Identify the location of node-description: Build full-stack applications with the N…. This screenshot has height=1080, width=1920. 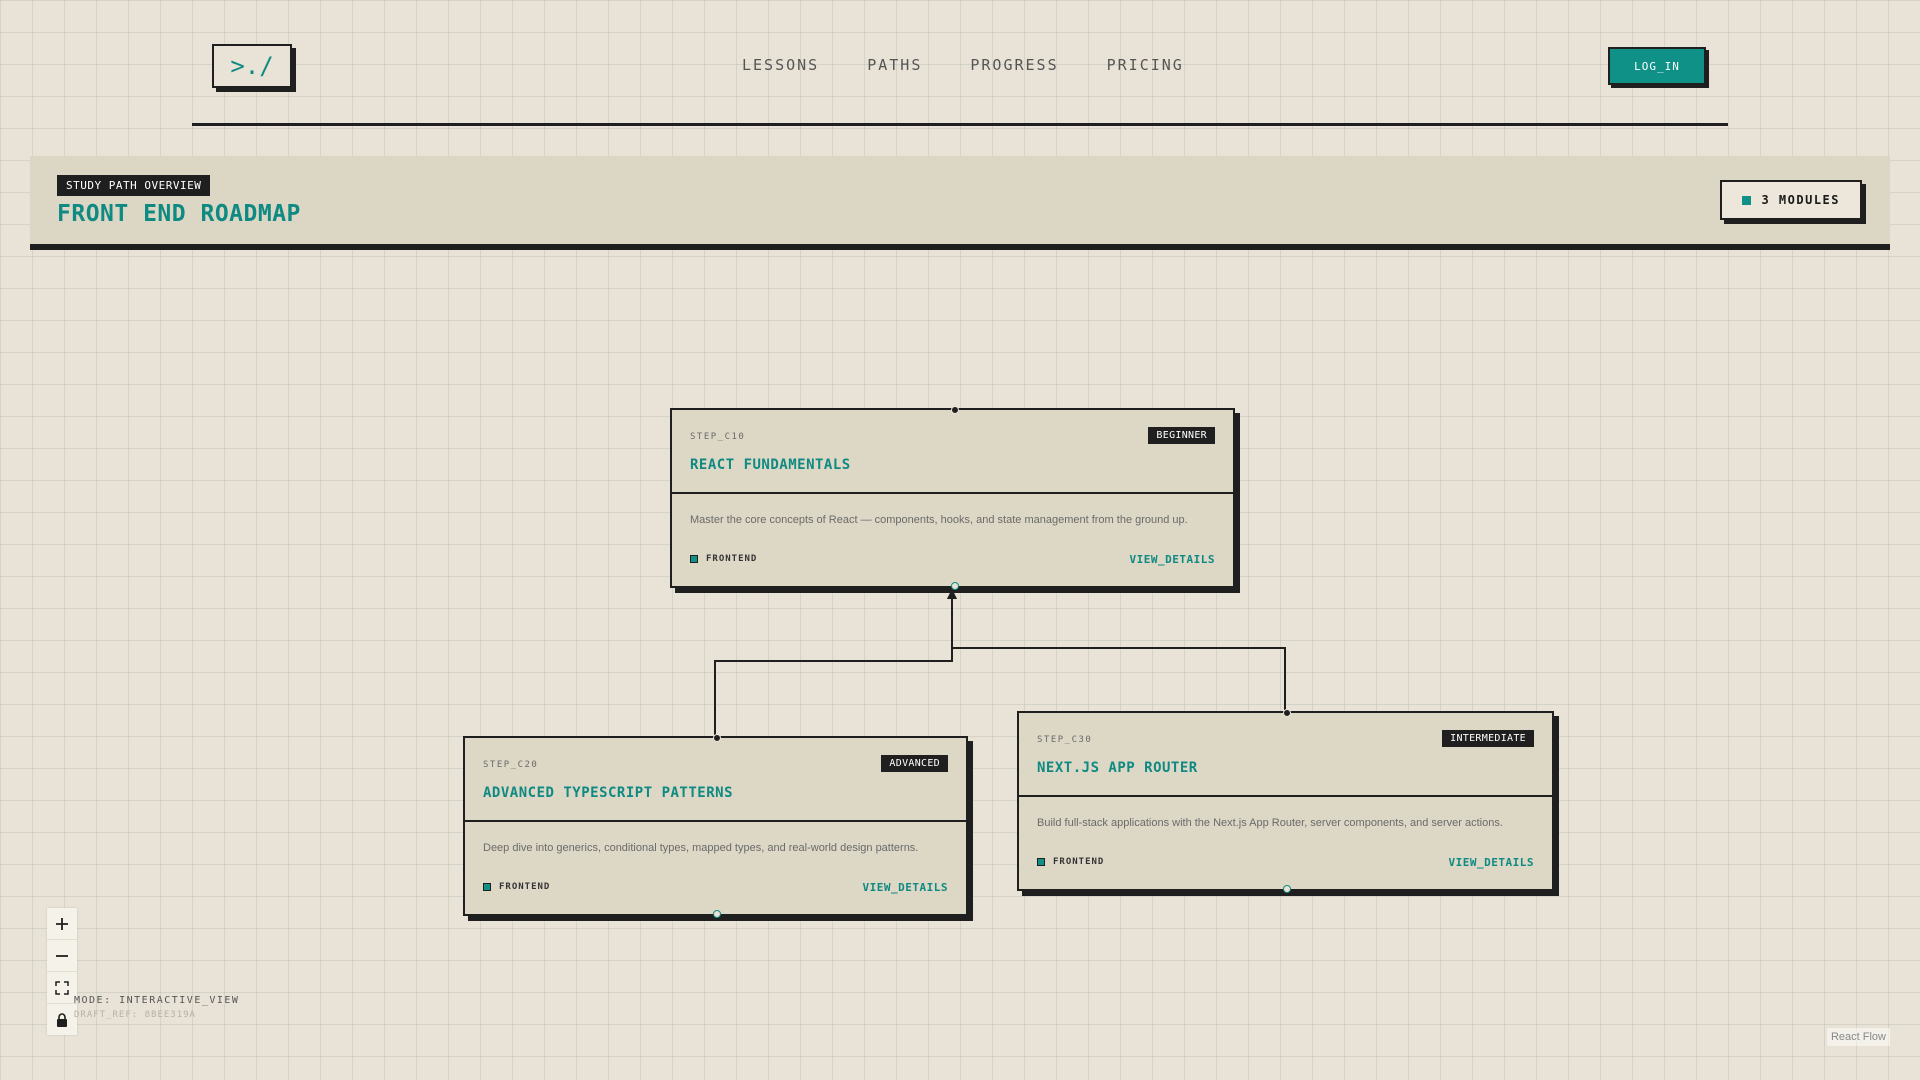
(1270, 823).